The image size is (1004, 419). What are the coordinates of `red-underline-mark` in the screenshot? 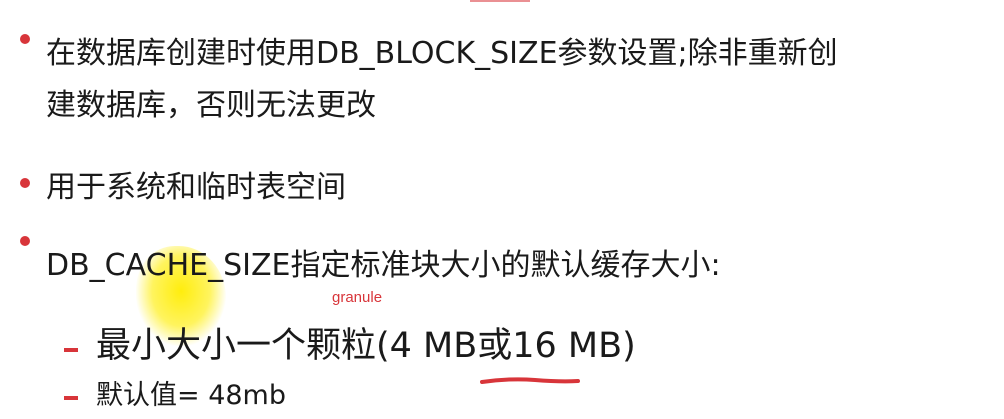 It's located at (530, 380).